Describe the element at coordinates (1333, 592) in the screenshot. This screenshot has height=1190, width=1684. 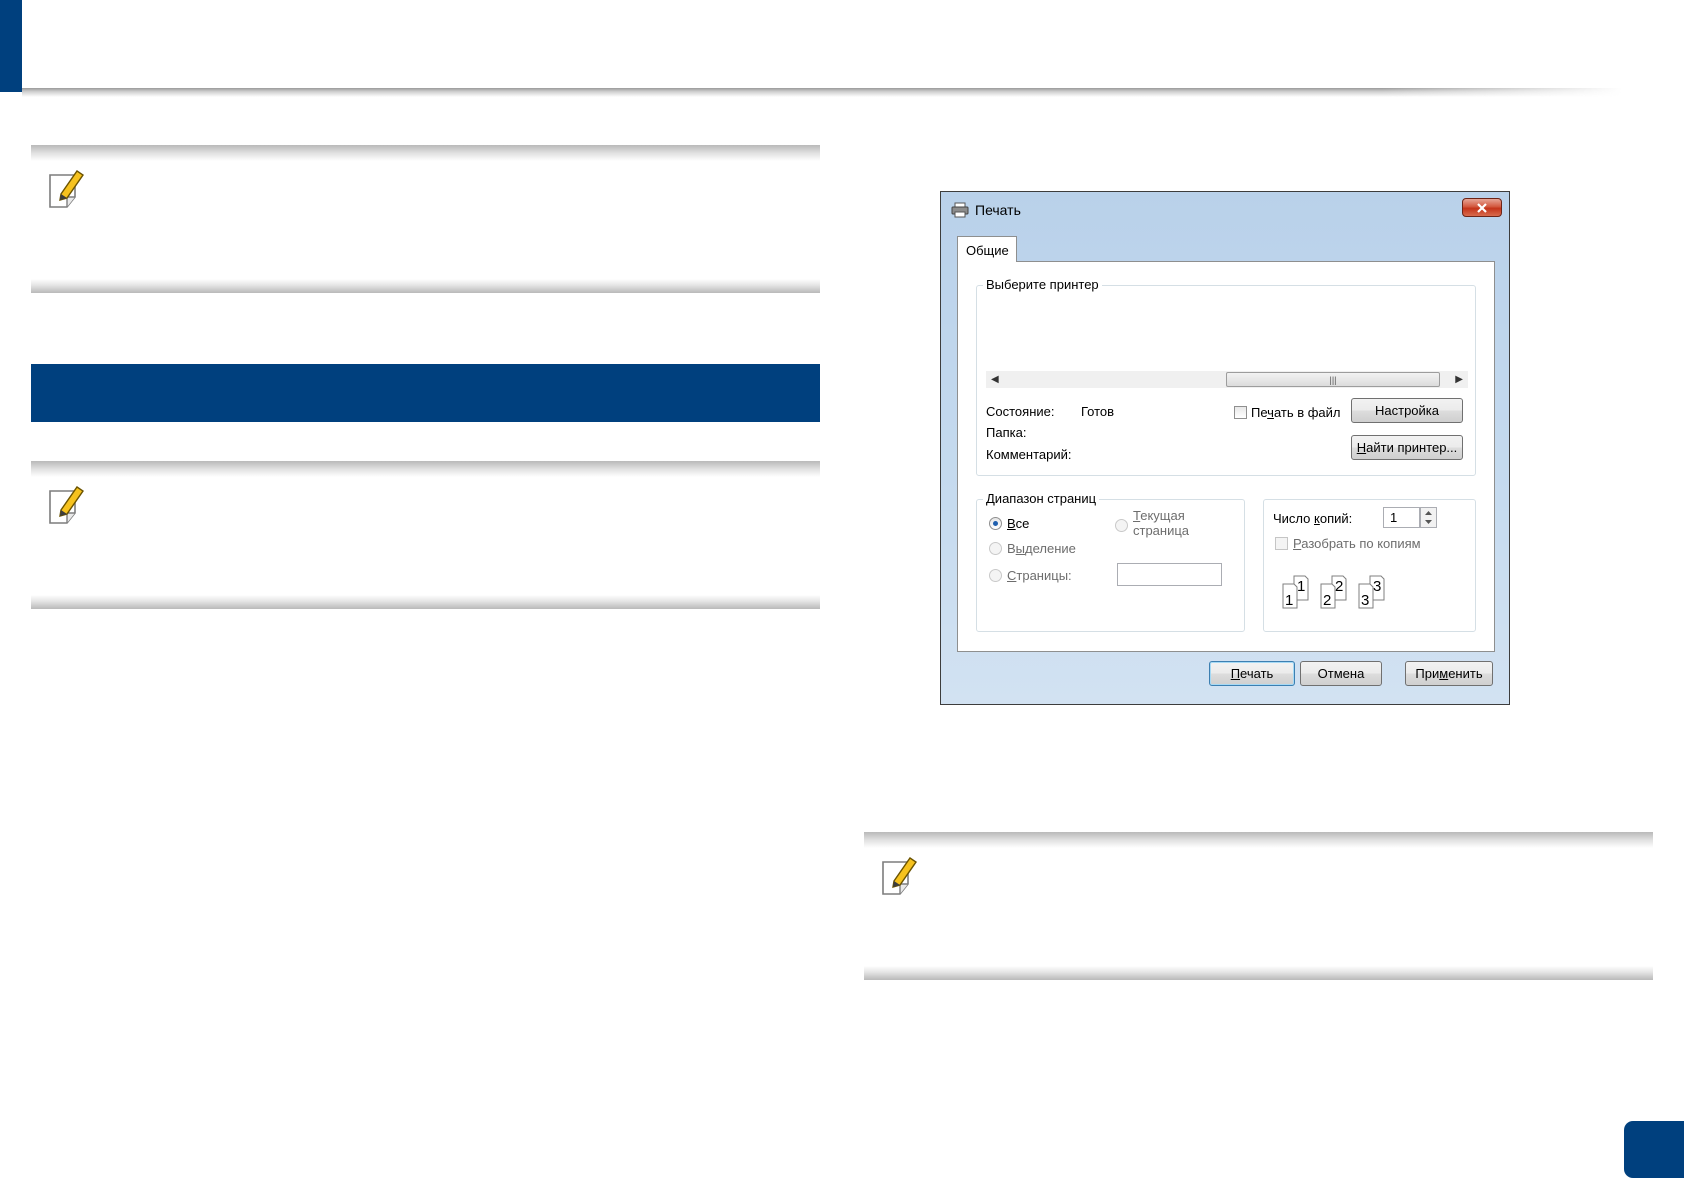
I see `collate-pages-icon: 1 1 2 2 3 3` at that location.